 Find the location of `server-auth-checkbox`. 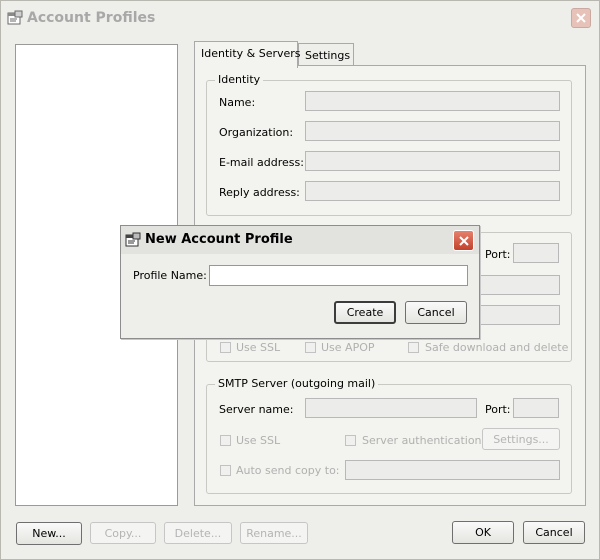

server-auth-checkbox is located at coordinates (350, 440).